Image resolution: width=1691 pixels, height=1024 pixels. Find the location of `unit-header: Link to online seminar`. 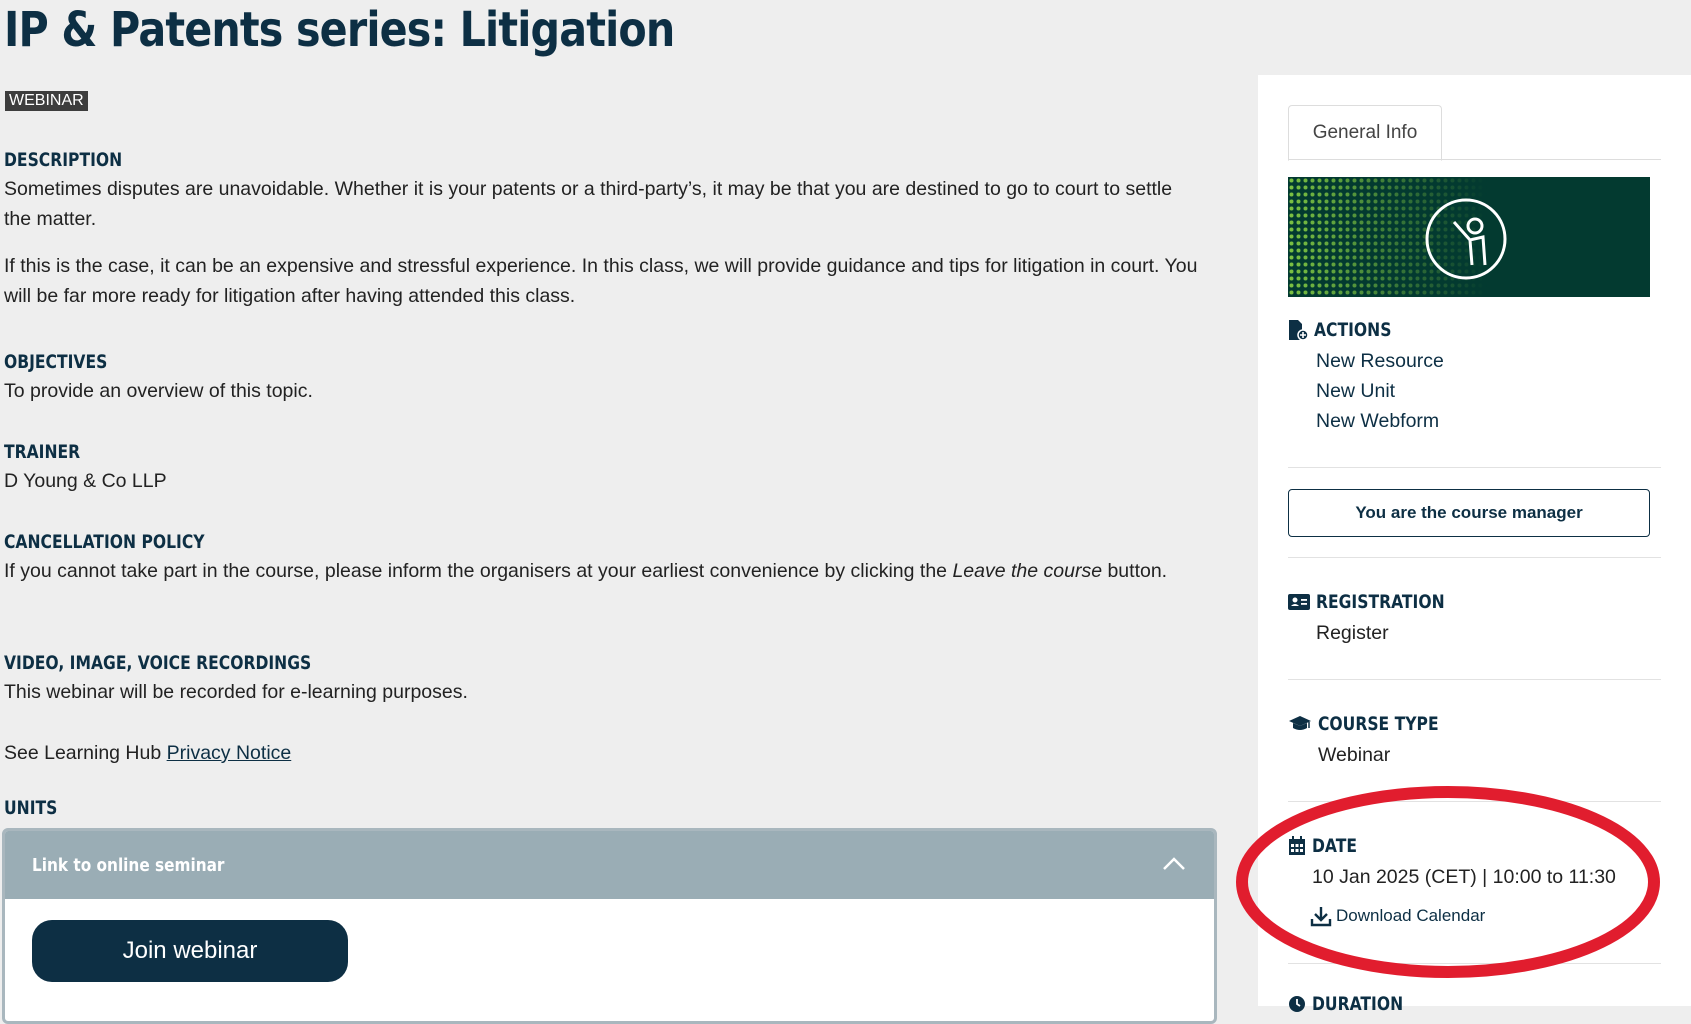

unit-header: Link to online seminar is located at coordinates (609, 865).